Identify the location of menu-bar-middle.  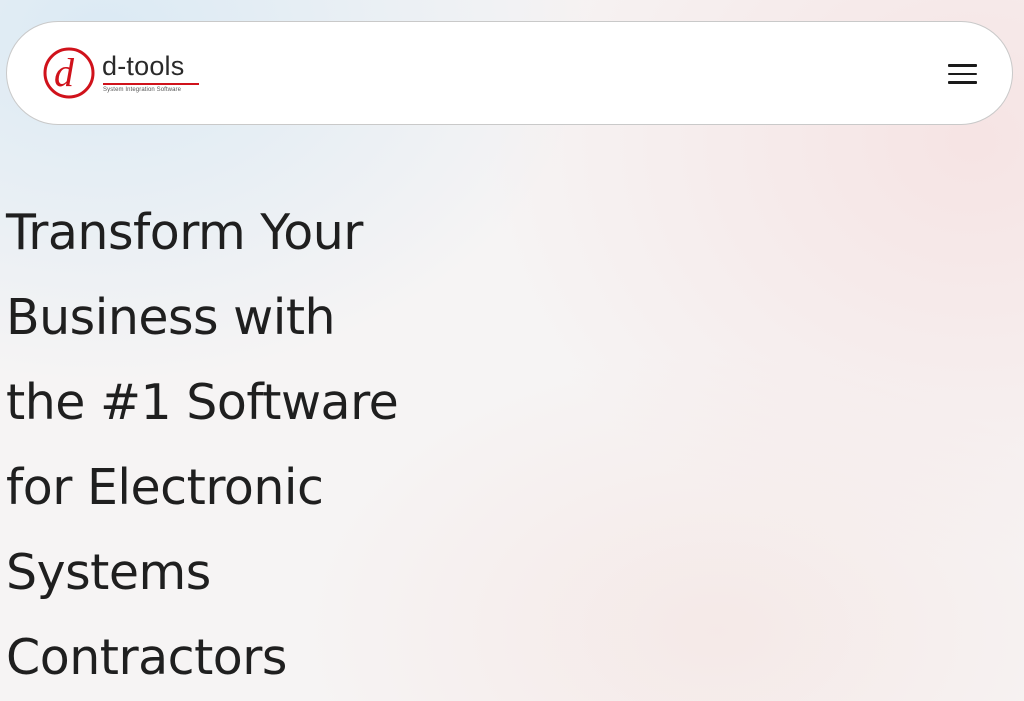
(962, 74).